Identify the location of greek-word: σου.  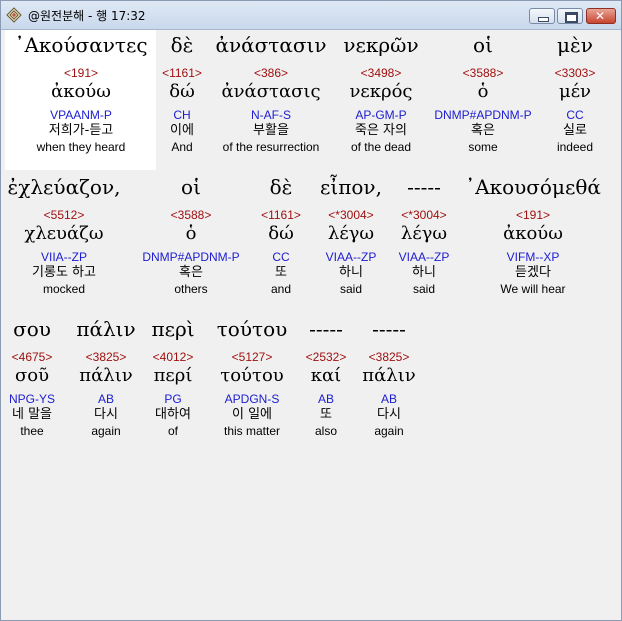
(32, 329).